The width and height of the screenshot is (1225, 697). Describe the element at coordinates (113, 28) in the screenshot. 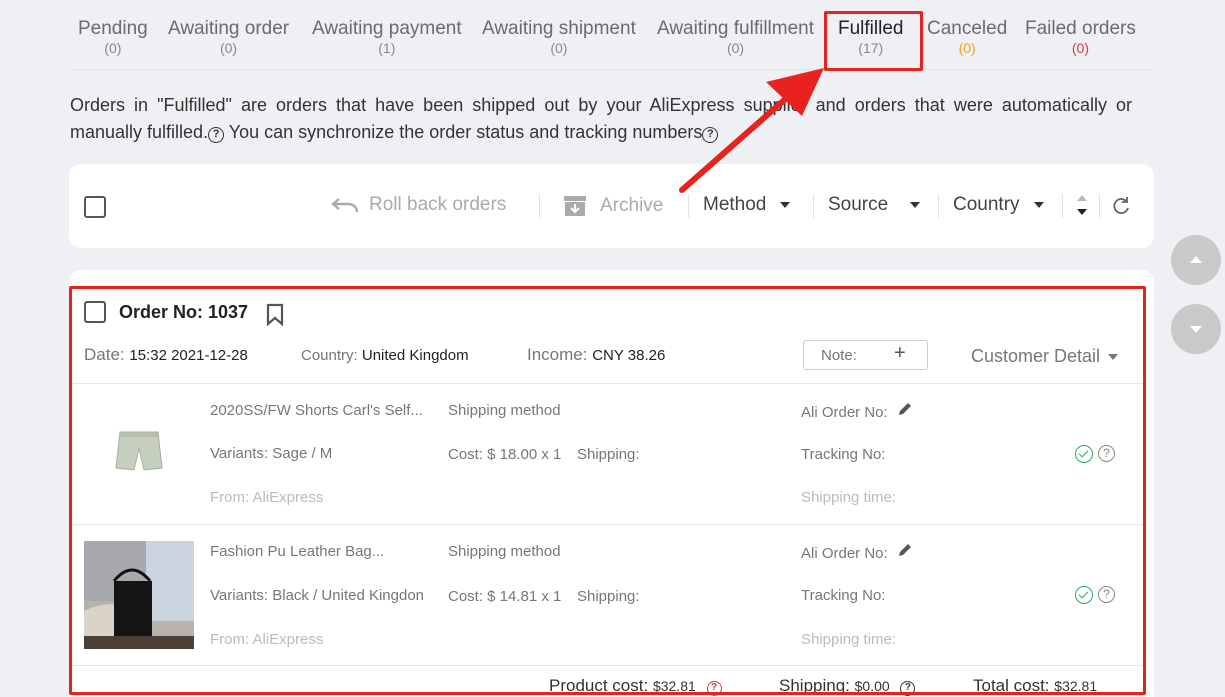

I see `tab-label: Pending` at that location.